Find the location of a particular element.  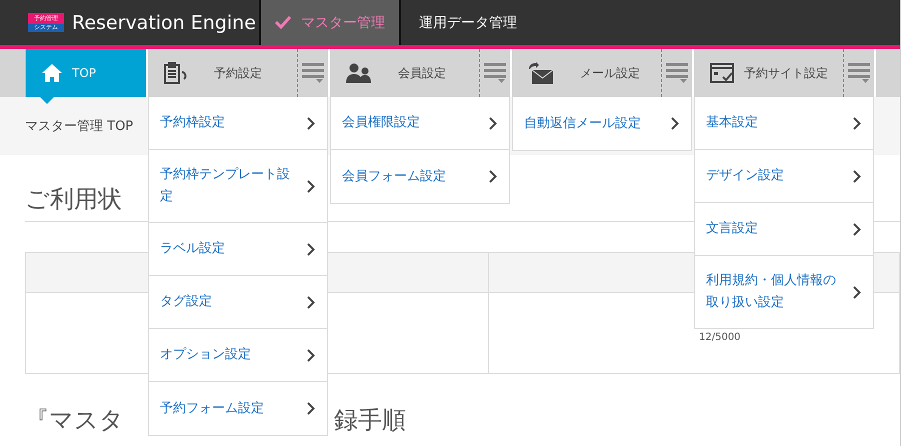

home-icon is located at coordinates (52, 73).